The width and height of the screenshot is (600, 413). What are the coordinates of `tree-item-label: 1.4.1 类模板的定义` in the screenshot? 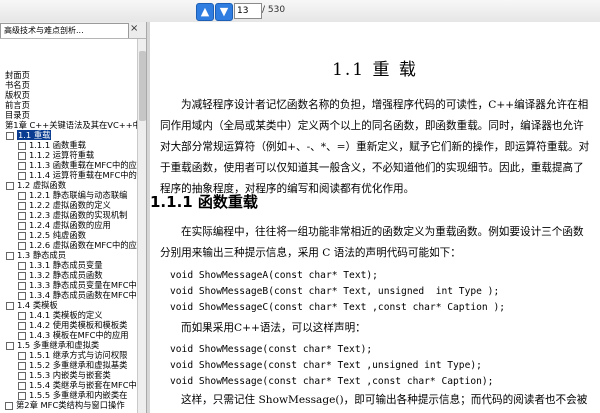 It's located at (66, 315).